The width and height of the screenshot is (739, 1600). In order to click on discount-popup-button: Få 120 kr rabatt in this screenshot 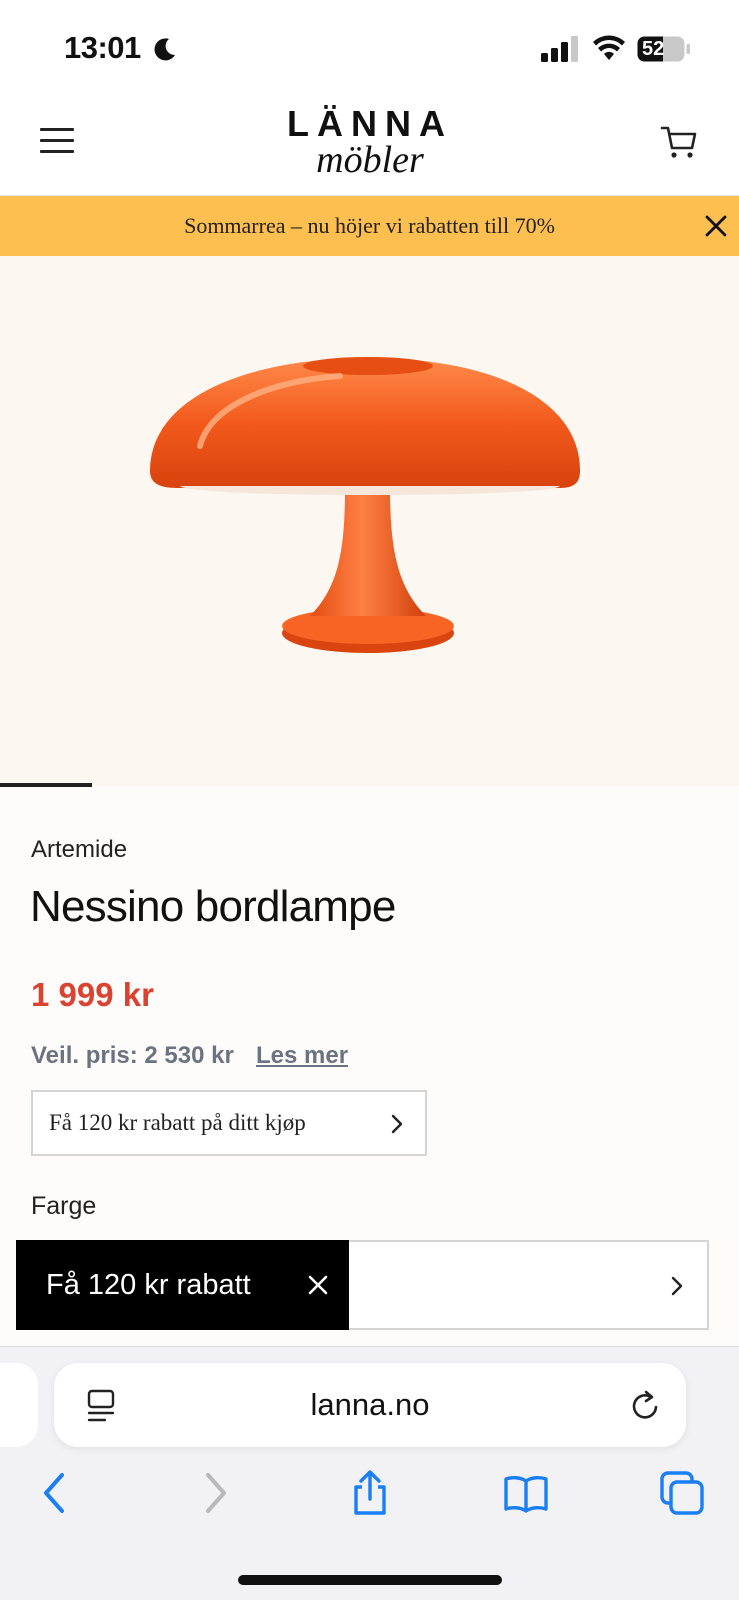, I will do `click(182, 1285)`.